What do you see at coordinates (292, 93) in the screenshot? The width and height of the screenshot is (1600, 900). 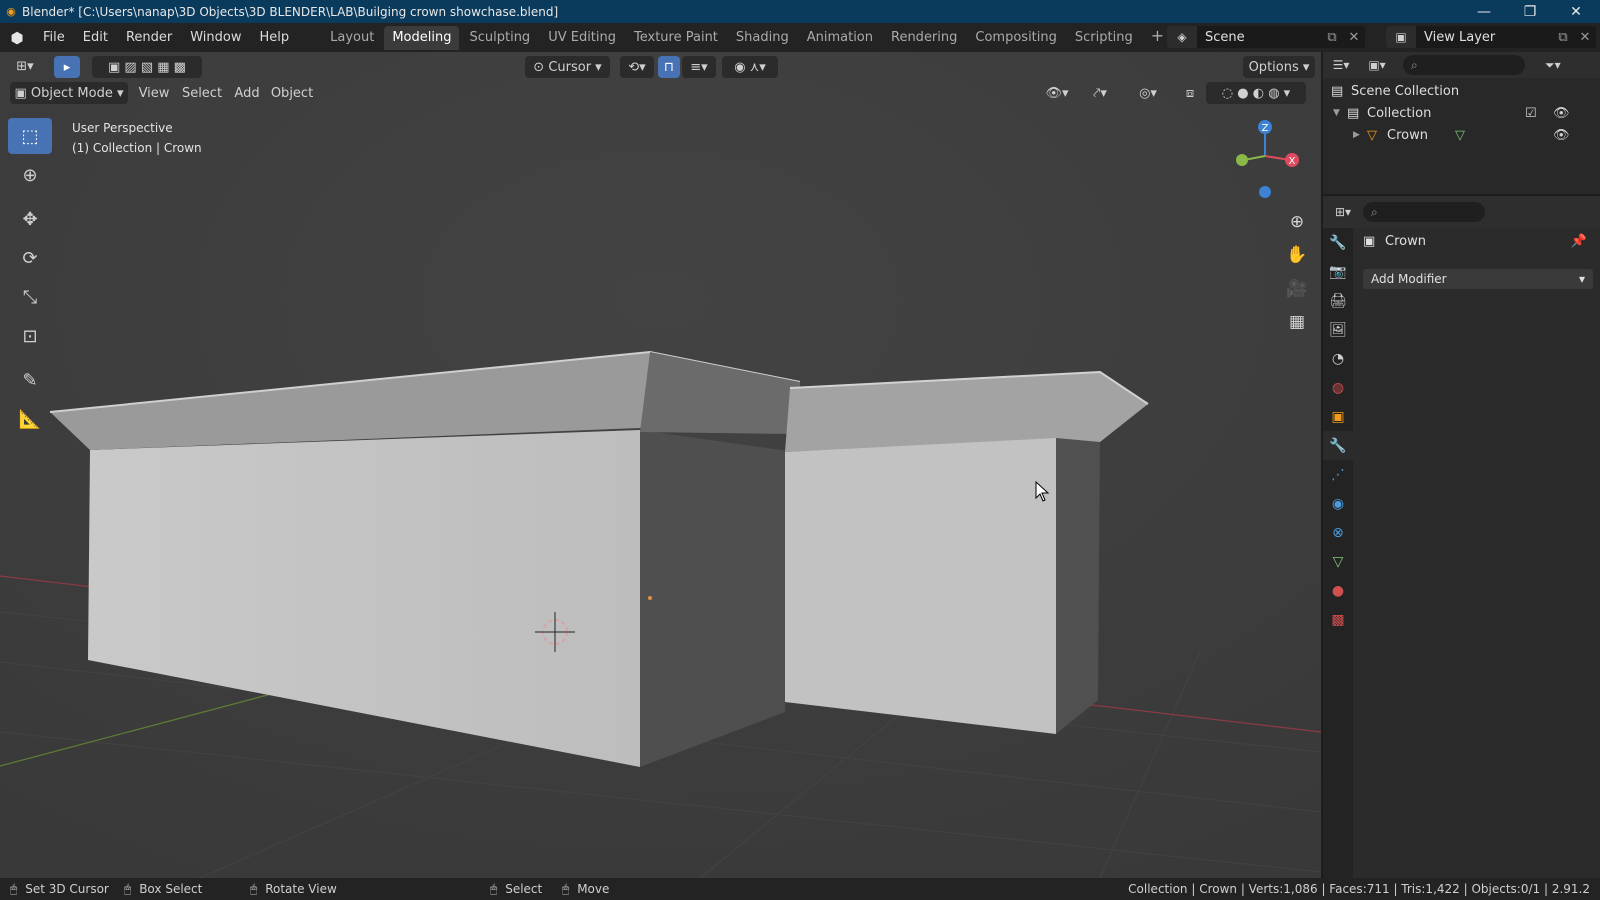 I see `menu-object: Object` at bounding box center [292, 93].